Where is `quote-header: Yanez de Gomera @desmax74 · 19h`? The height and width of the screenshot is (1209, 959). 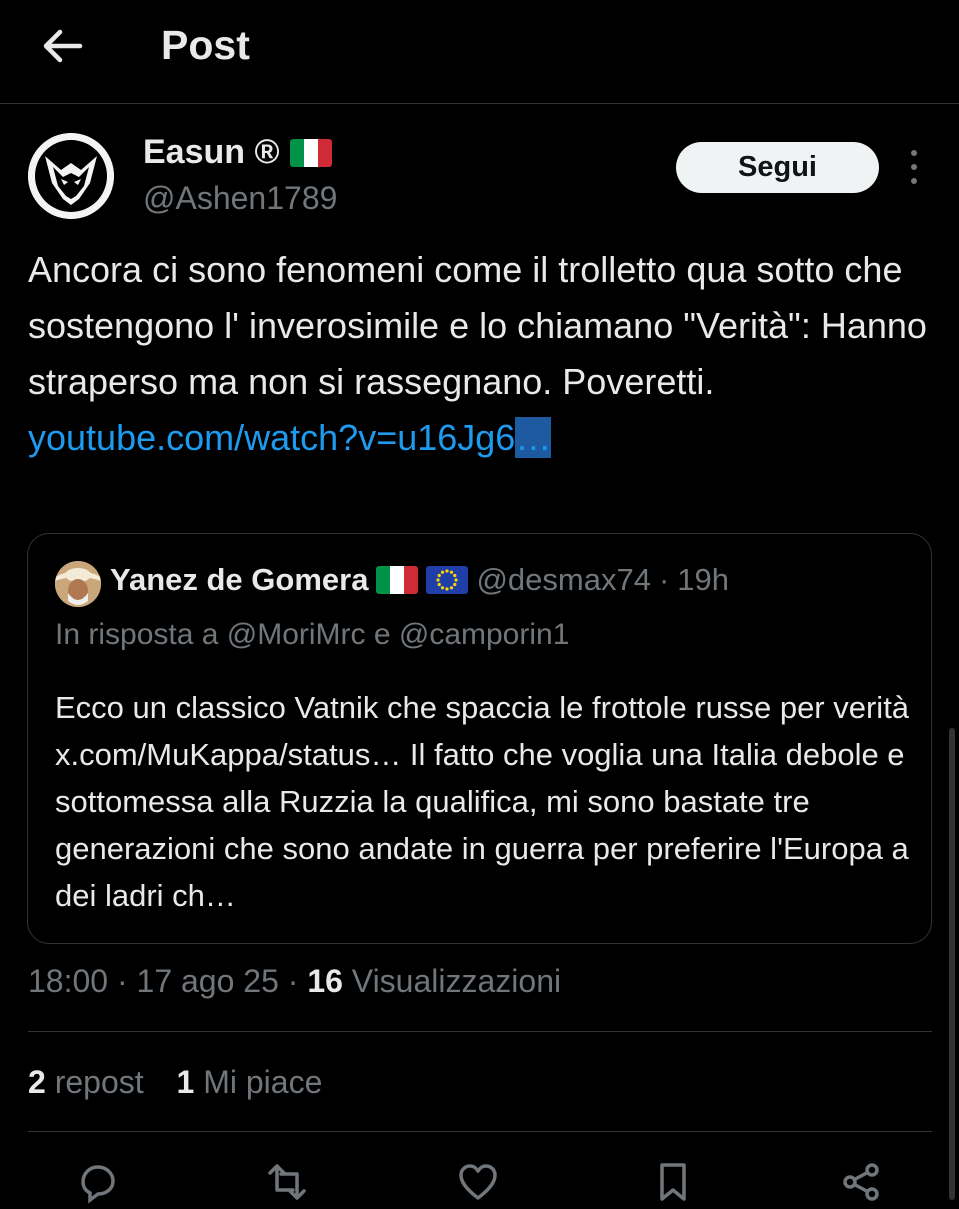 quote-header: Yanez de Gomera @desmax74 · 19h is located at coordinates (419, 580).